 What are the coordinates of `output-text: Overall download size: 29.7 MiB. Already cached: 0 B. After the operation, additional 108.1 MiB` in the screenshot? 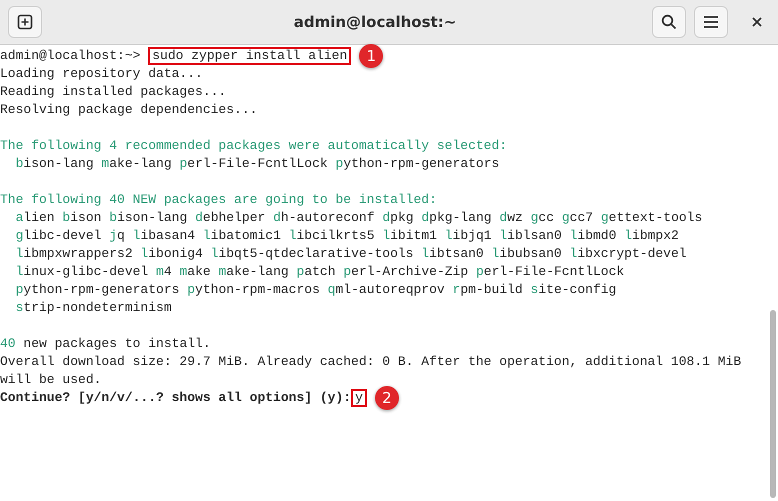 It's located at (371, 362).